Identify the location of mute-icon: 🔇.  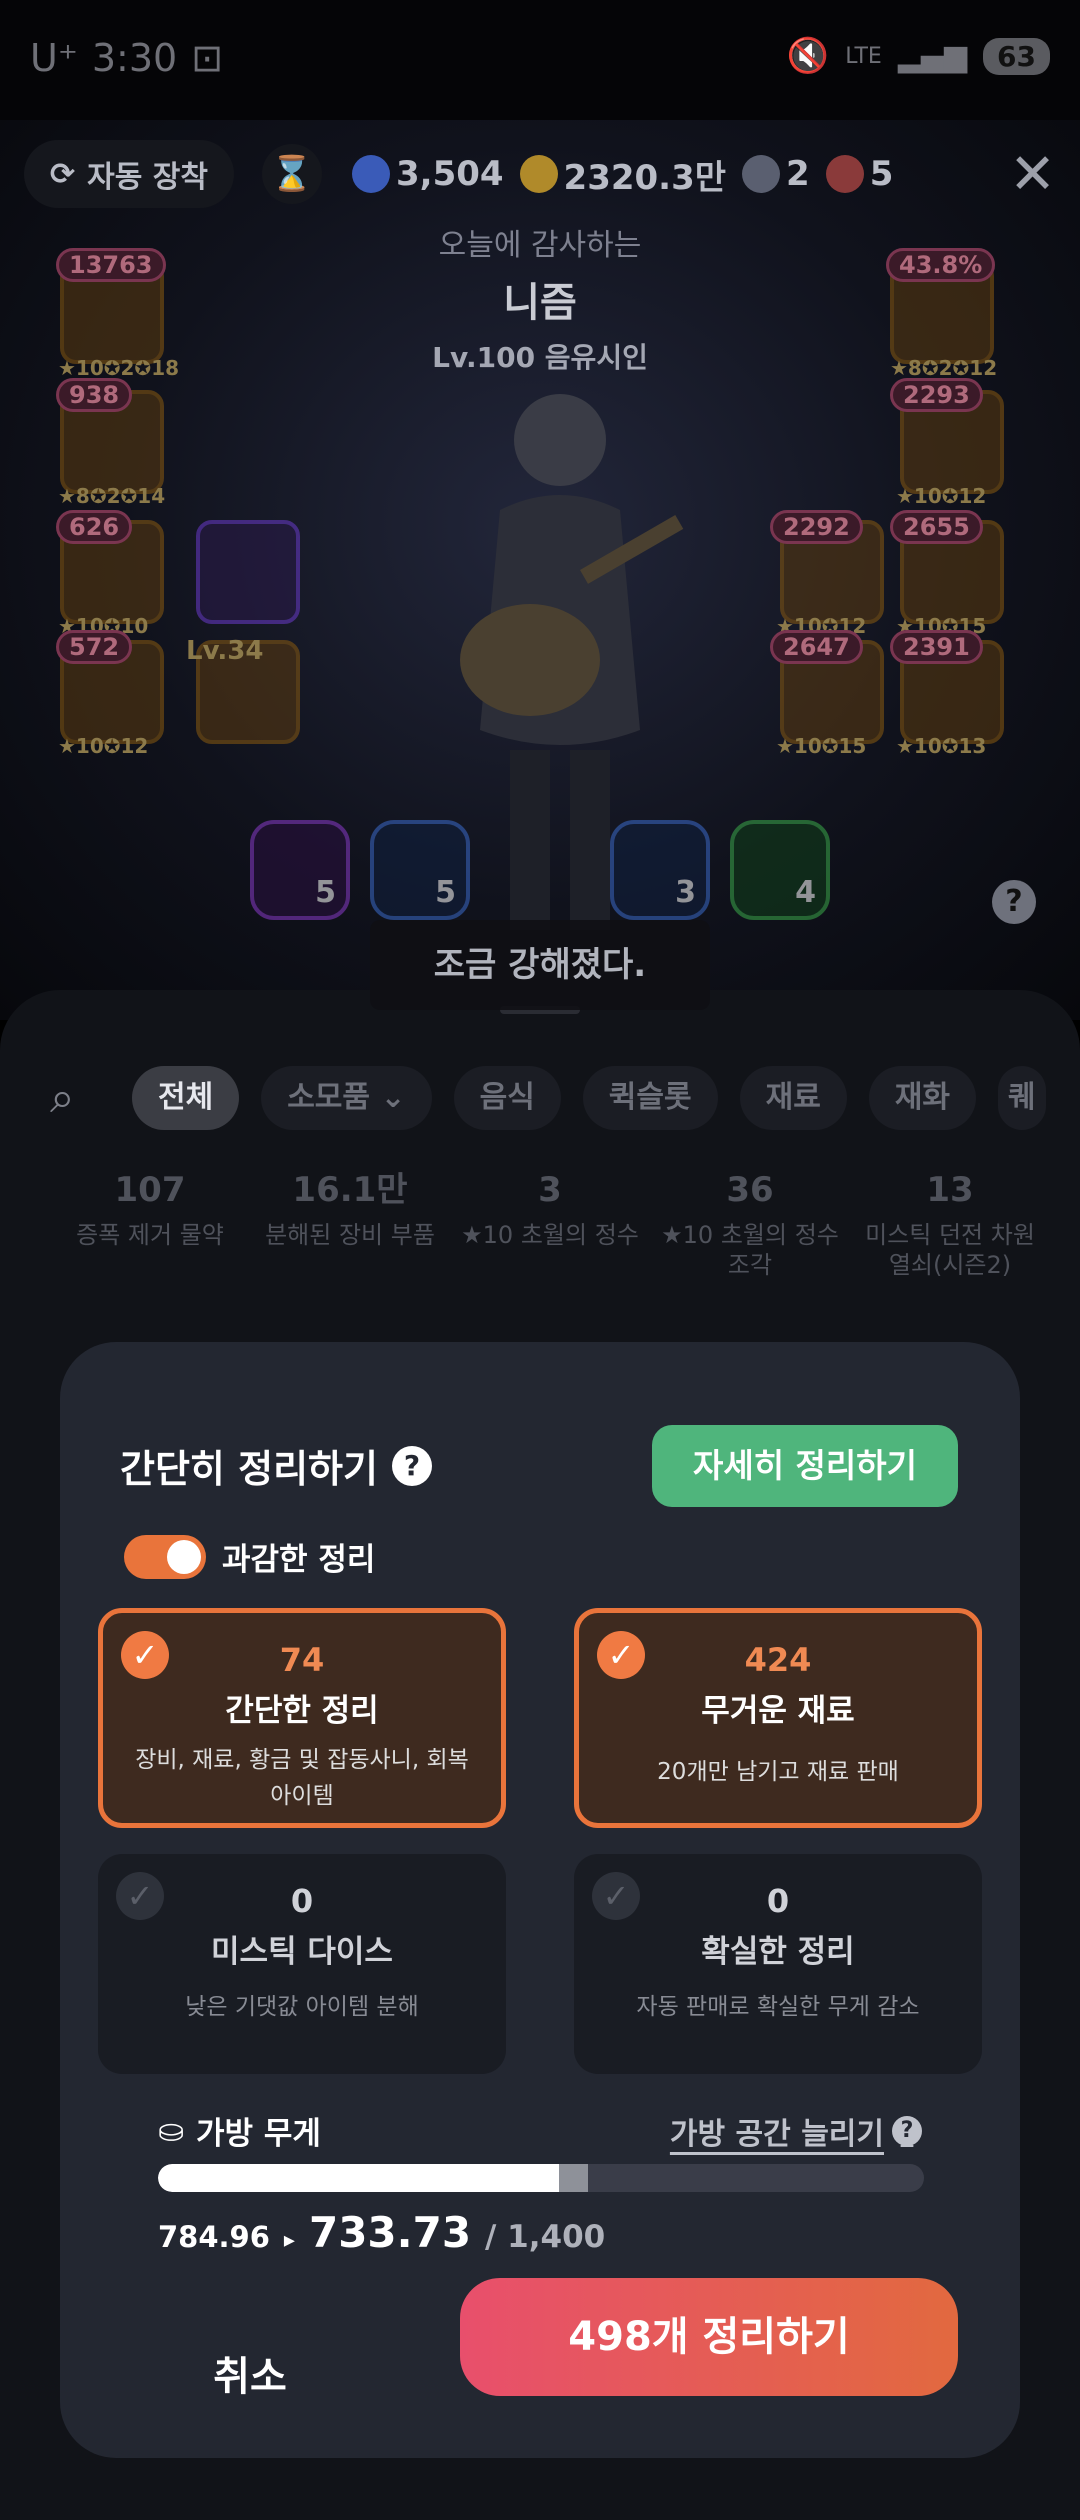
(808, 56).